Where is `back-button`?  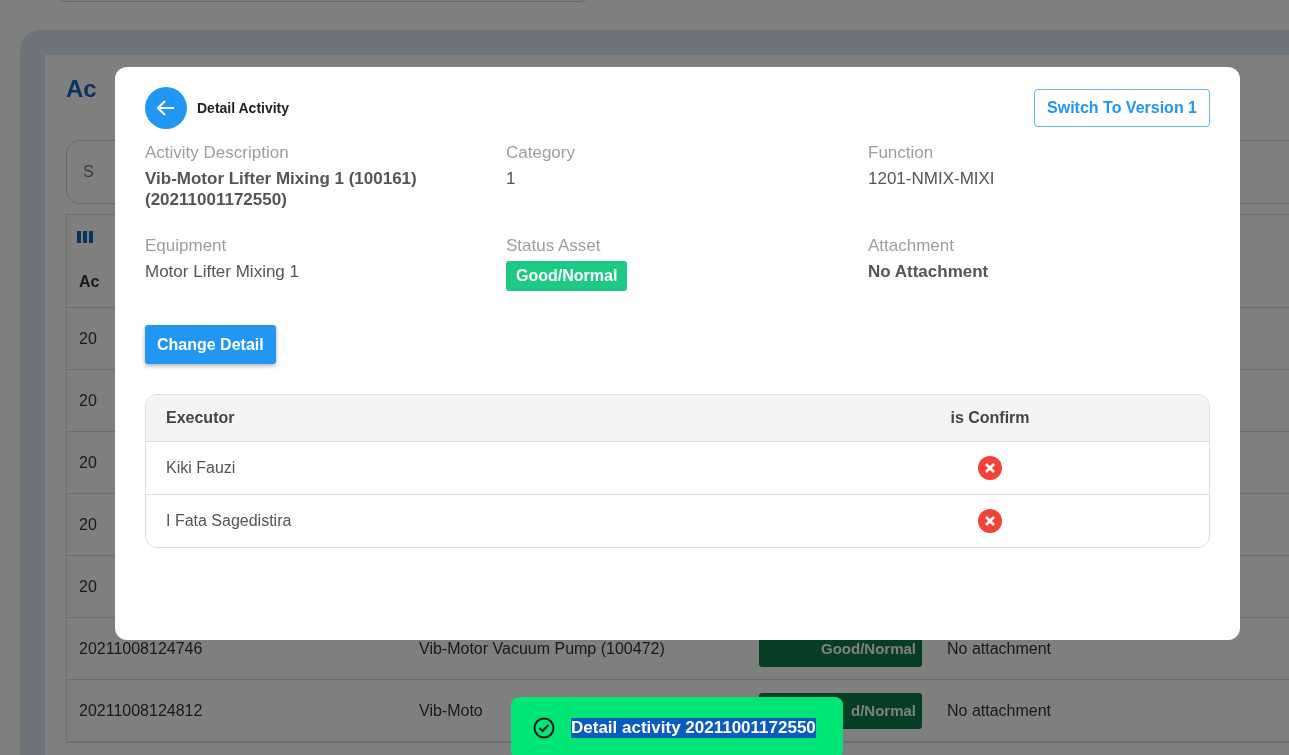
back-button is located at coordinates (166, 108).